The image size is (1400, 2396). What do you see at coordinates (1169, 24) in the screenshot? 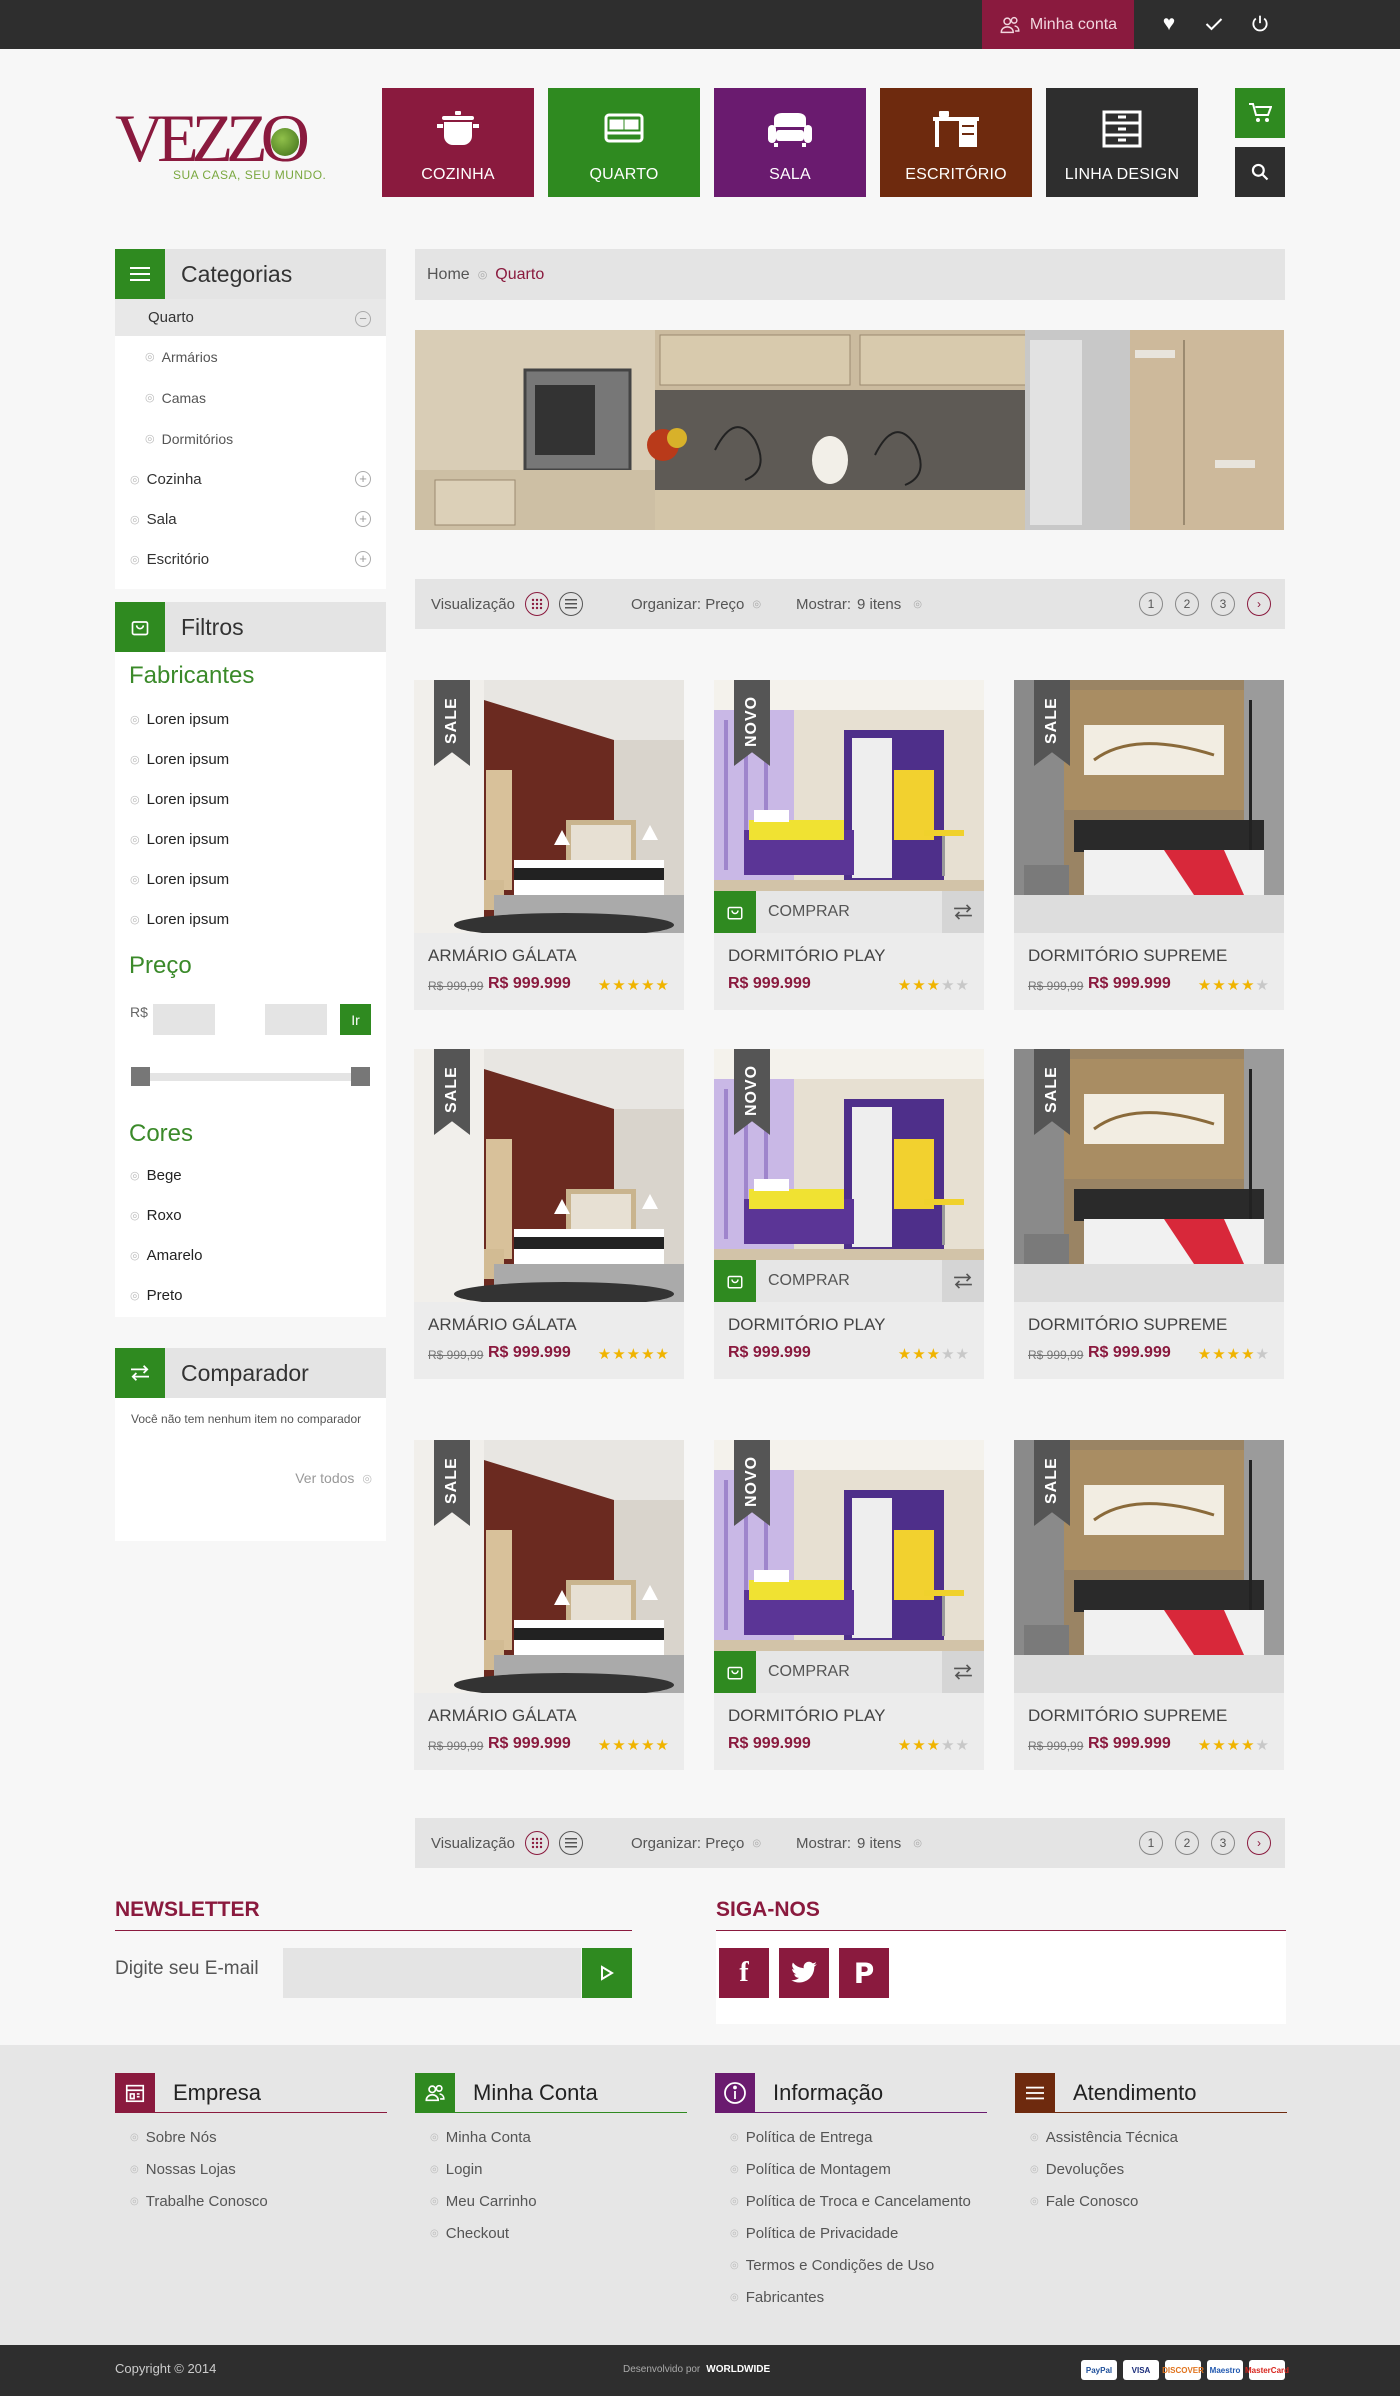
I see `wishlist-heart-icon: ♥` at bounding box center [1169, 24].